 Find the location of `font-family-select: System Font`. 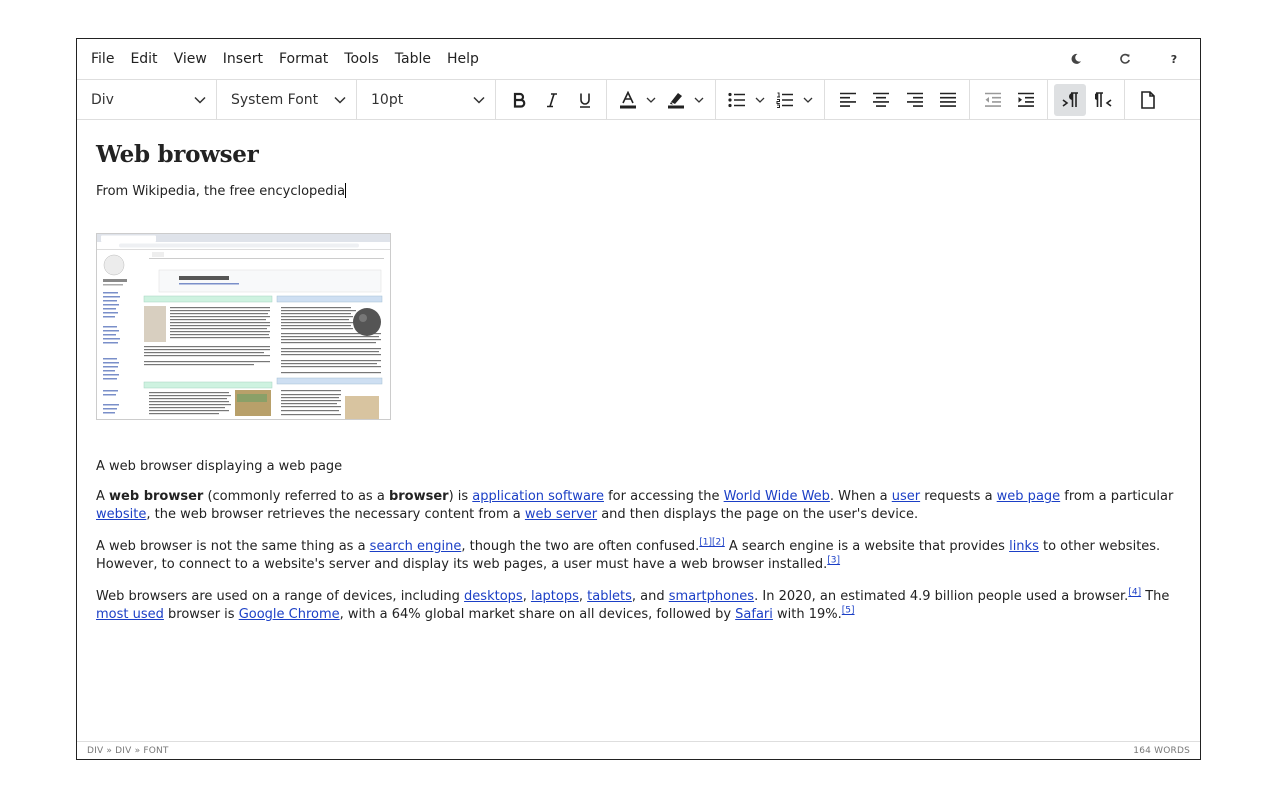

font-family-select: System Font is located at coordinates (287, 99).